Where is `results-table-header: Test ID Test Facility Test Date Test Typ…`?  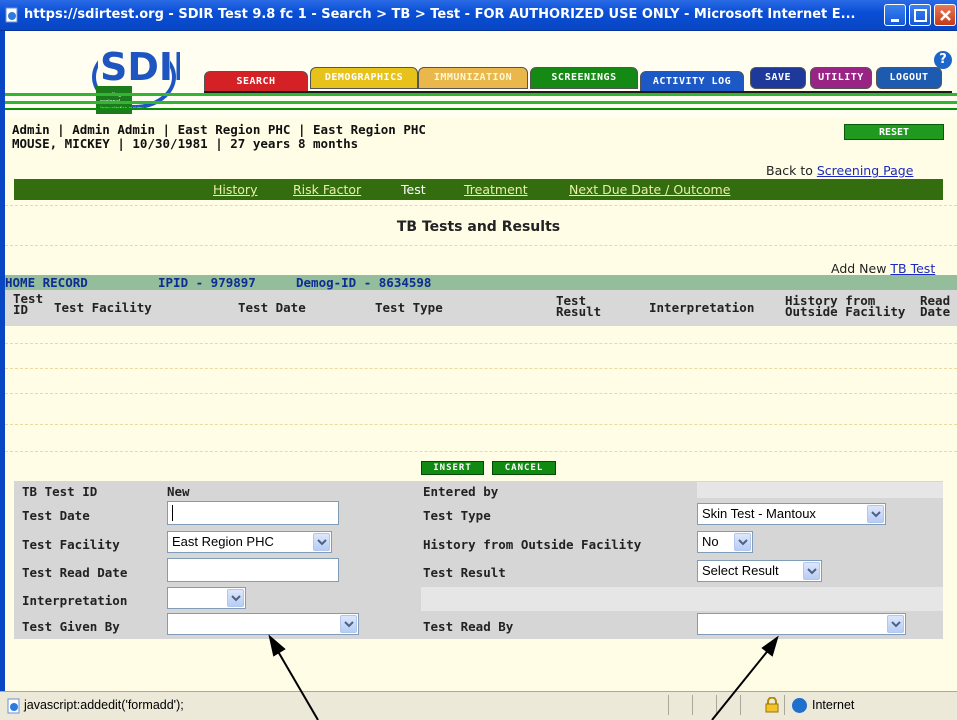
results-table-header: Test ID Test Facility Test Date Test Typ… is located at coordinates (481, 308).